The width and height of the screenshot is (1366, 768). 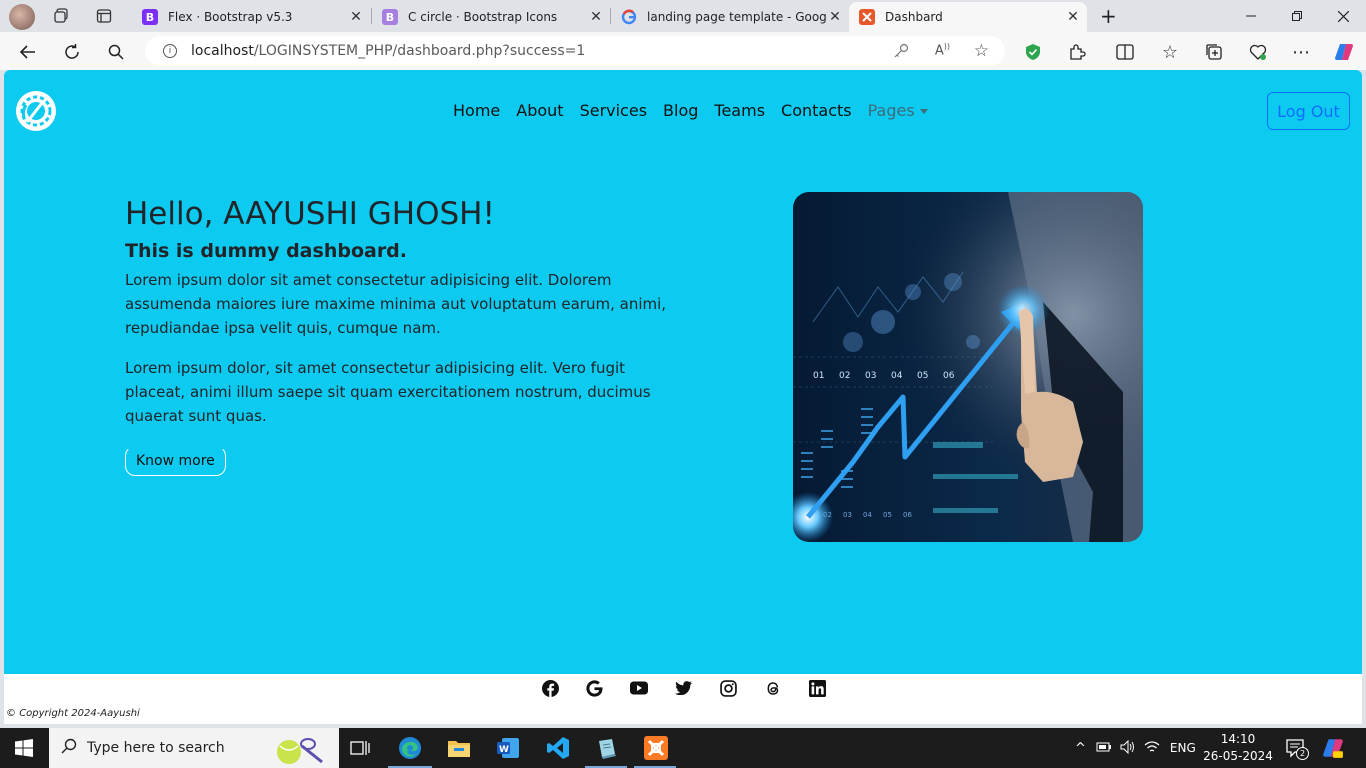 I want to click on clock: 14:10 26-05-2024, so click(x=1238, y=748).